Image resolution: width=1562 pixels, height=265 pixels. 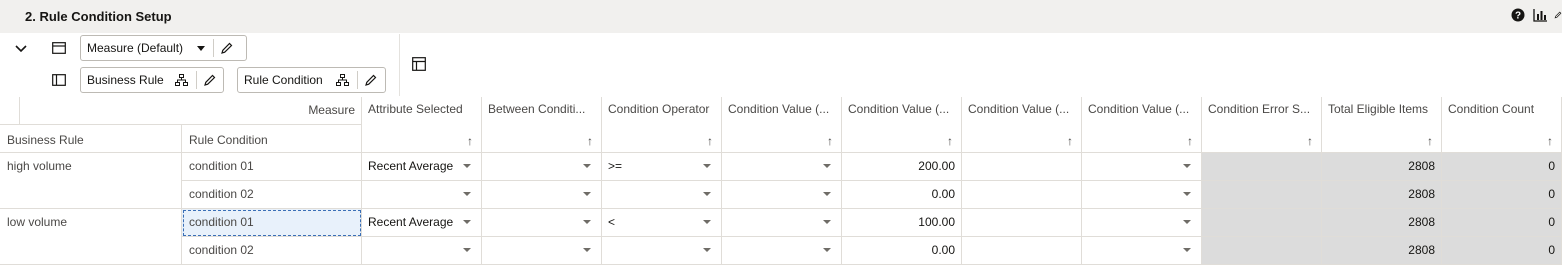 What do you see at coordinates (542, 125) in the screenshot?
I see `column-header-between-condition: Between Conditi... ↑` at bounding box center [542, 125].